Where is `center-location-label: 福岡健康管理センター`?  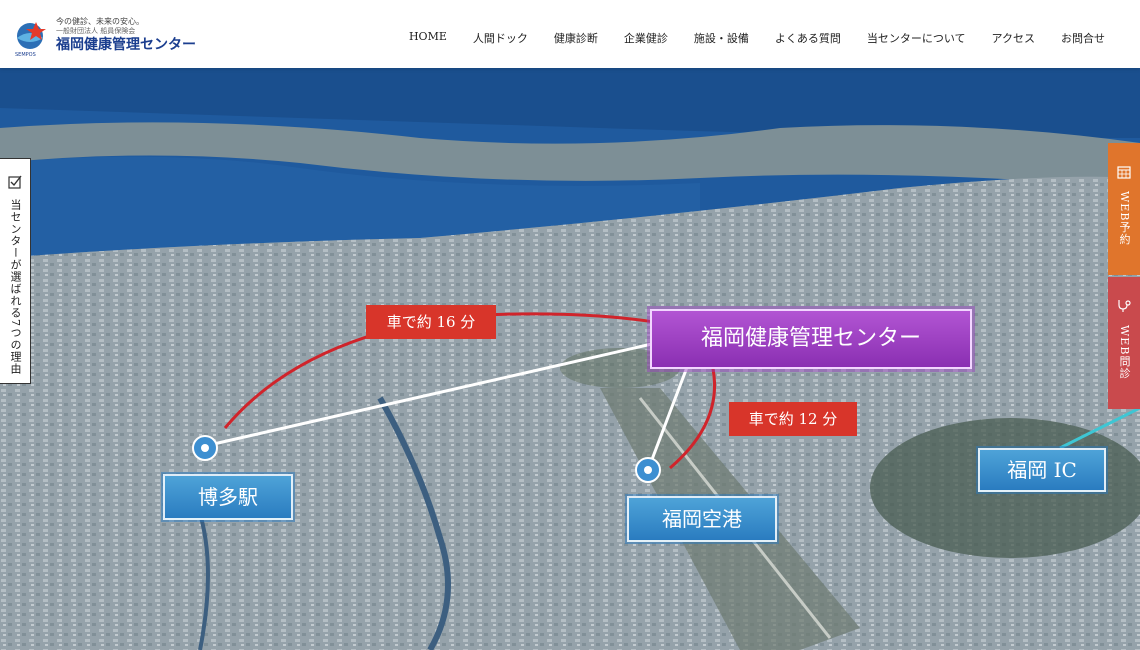
center-location-label: 福岡健康管理センター is located at coordinates (811, 339).